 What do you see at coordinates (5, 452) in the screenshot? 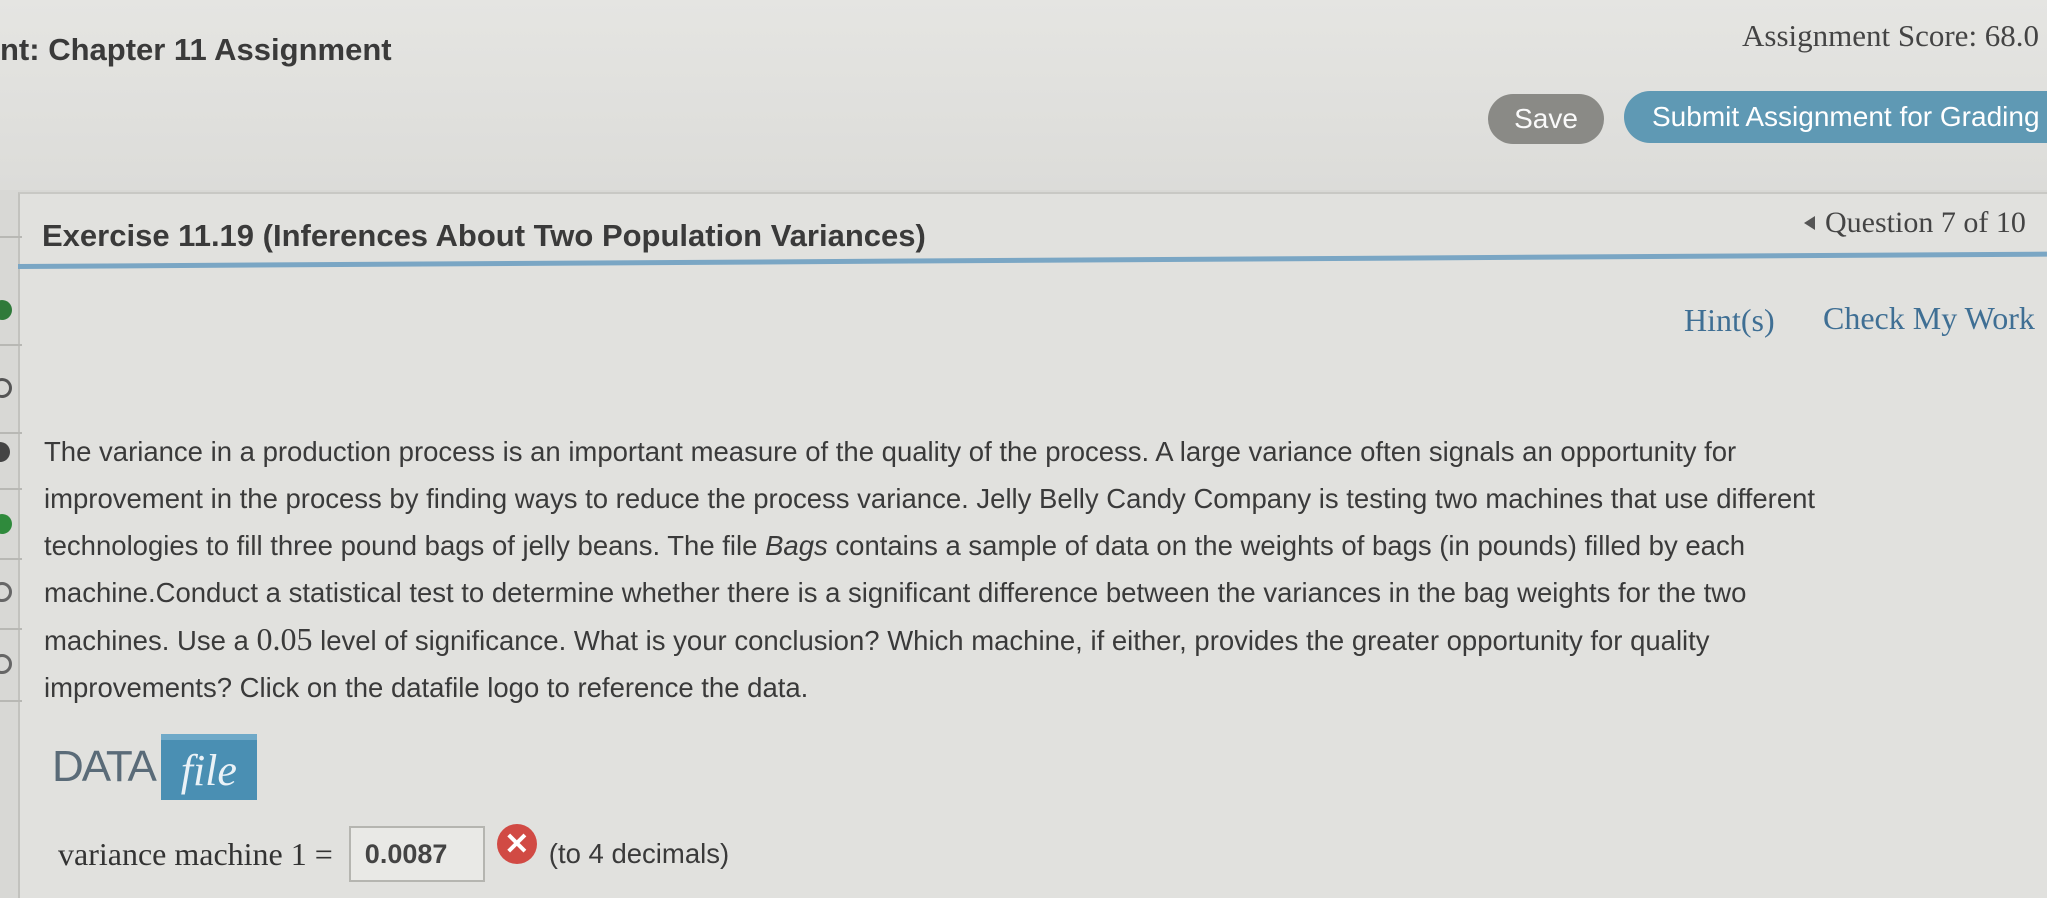
I see `current-status-icon` at bounding box center [5, 452].